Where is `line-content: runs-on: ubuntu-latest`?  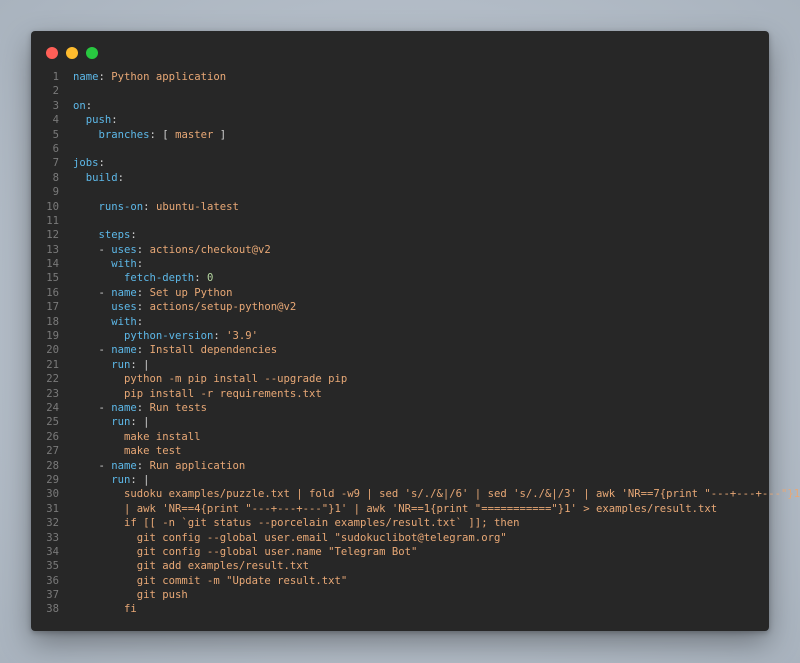 line-content: runs-on: ubuntu-latest is located at coordinates (156, 207).